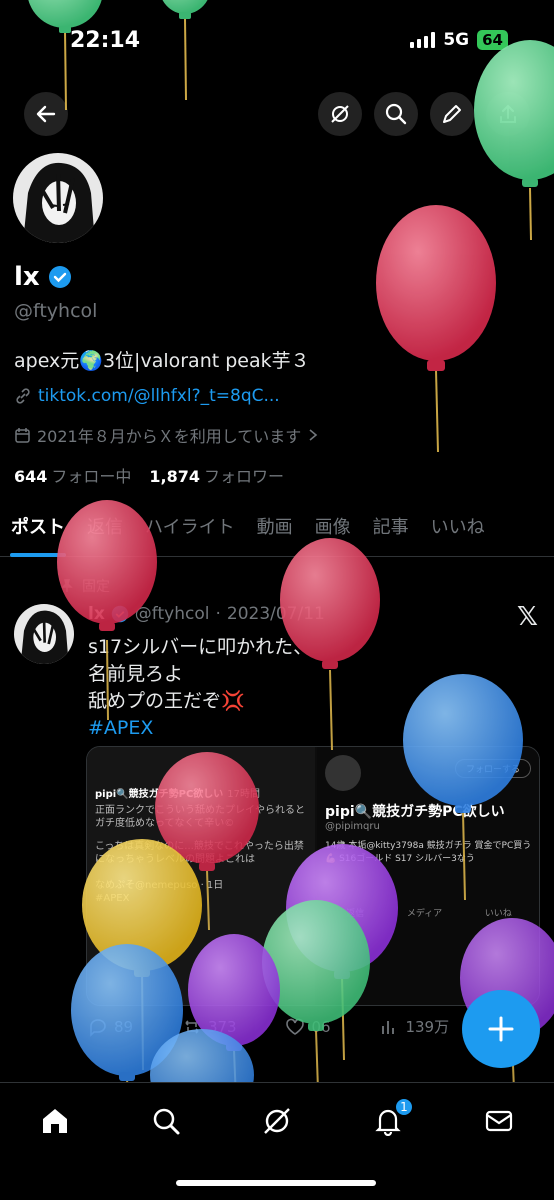  I want to click on nav-notifications: 1, so click(391, 1119).